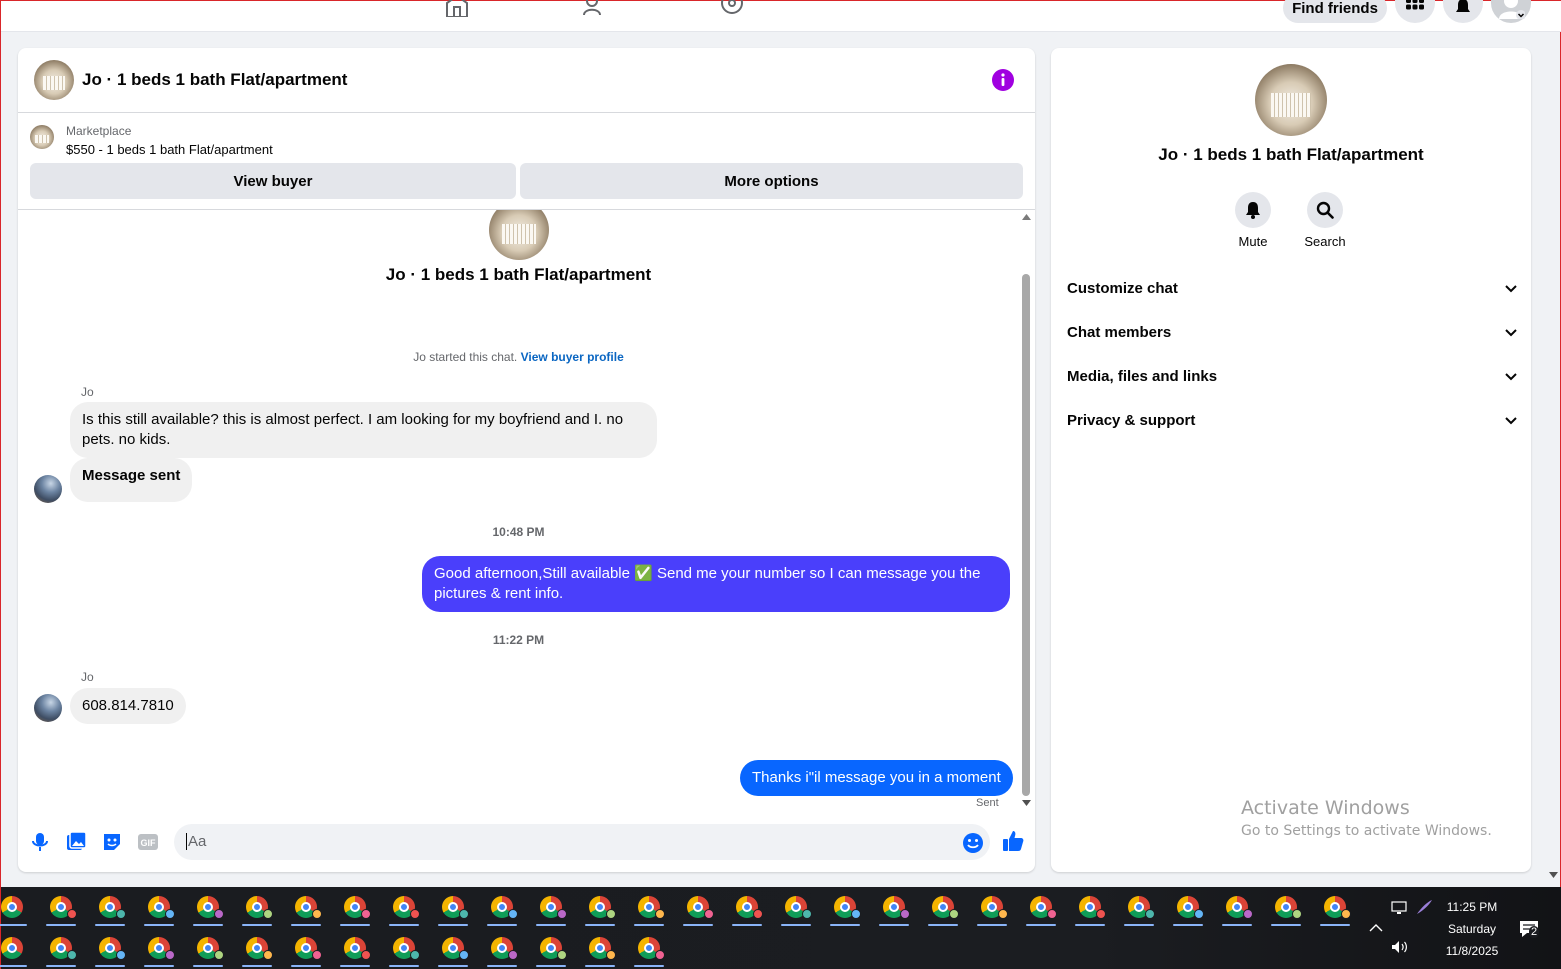  What do you see at coordinates (214, 80) in the screenshot?
I see `chat-title: Jo · 1 beds 1 bath Flat/apartment` at bounding box center [214, 80].